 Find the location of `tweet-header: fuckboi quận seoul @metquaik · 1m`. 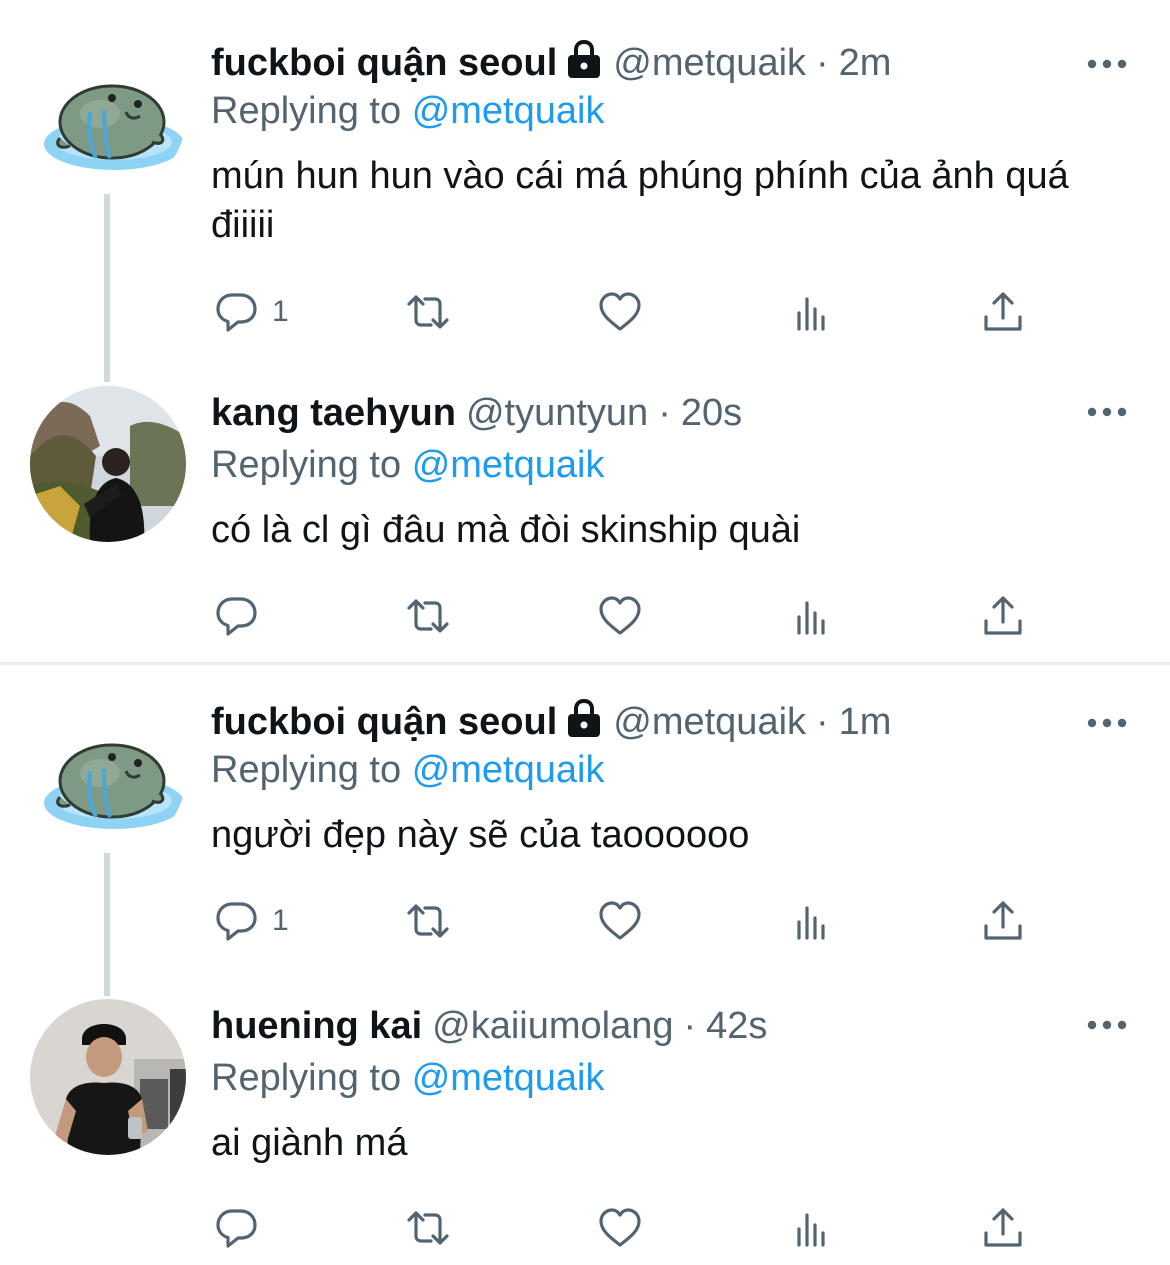

tweet-header: fuckboi quận seoul @metquaik · 1m is located at coordinates (551, 722).